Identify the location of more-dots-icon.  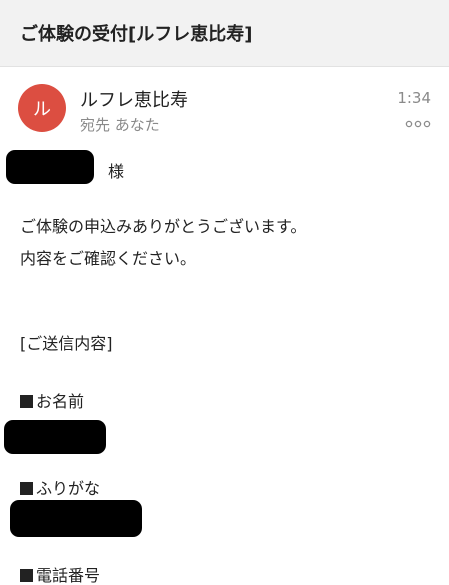
(418, 124).